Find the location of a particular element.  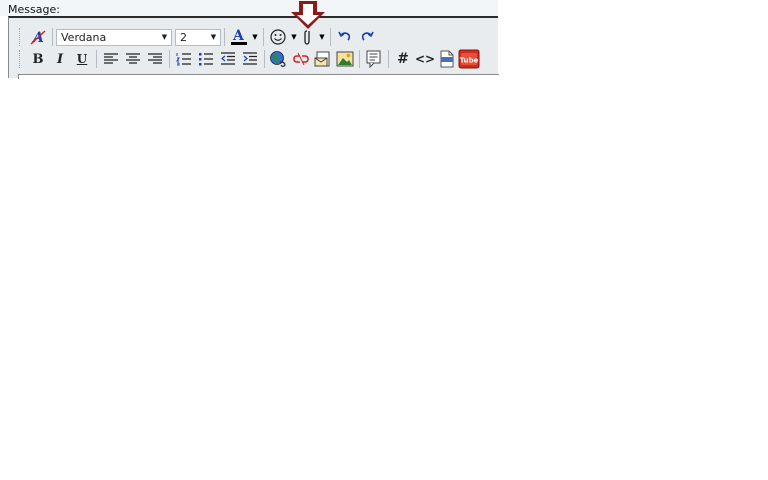

unlink-icon is located at coordinates (301, 59).